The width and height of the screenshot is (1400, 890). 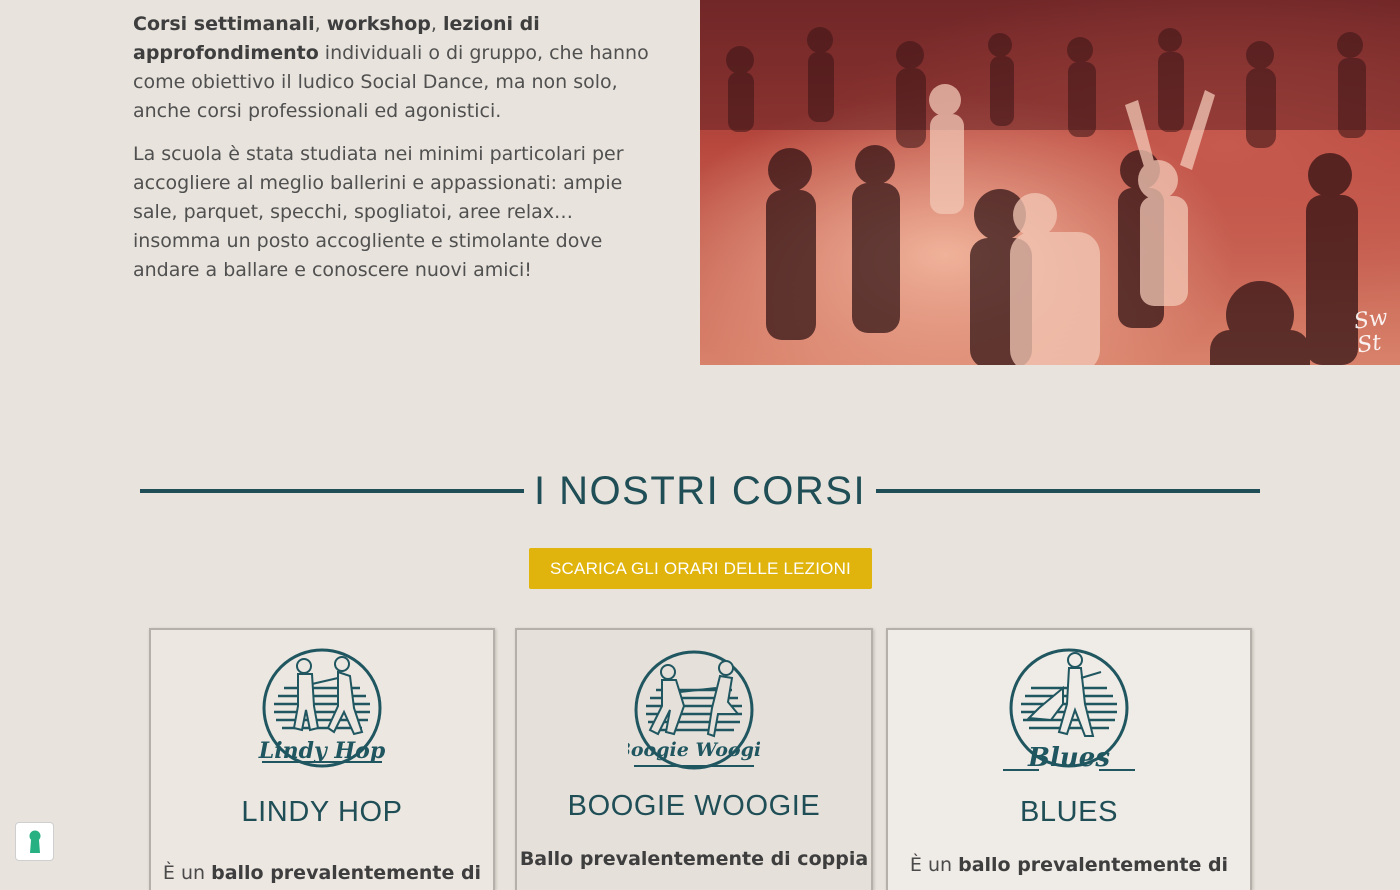 I want to click on intro-highlight-workshop: workshop, so click(x=378, y=24).